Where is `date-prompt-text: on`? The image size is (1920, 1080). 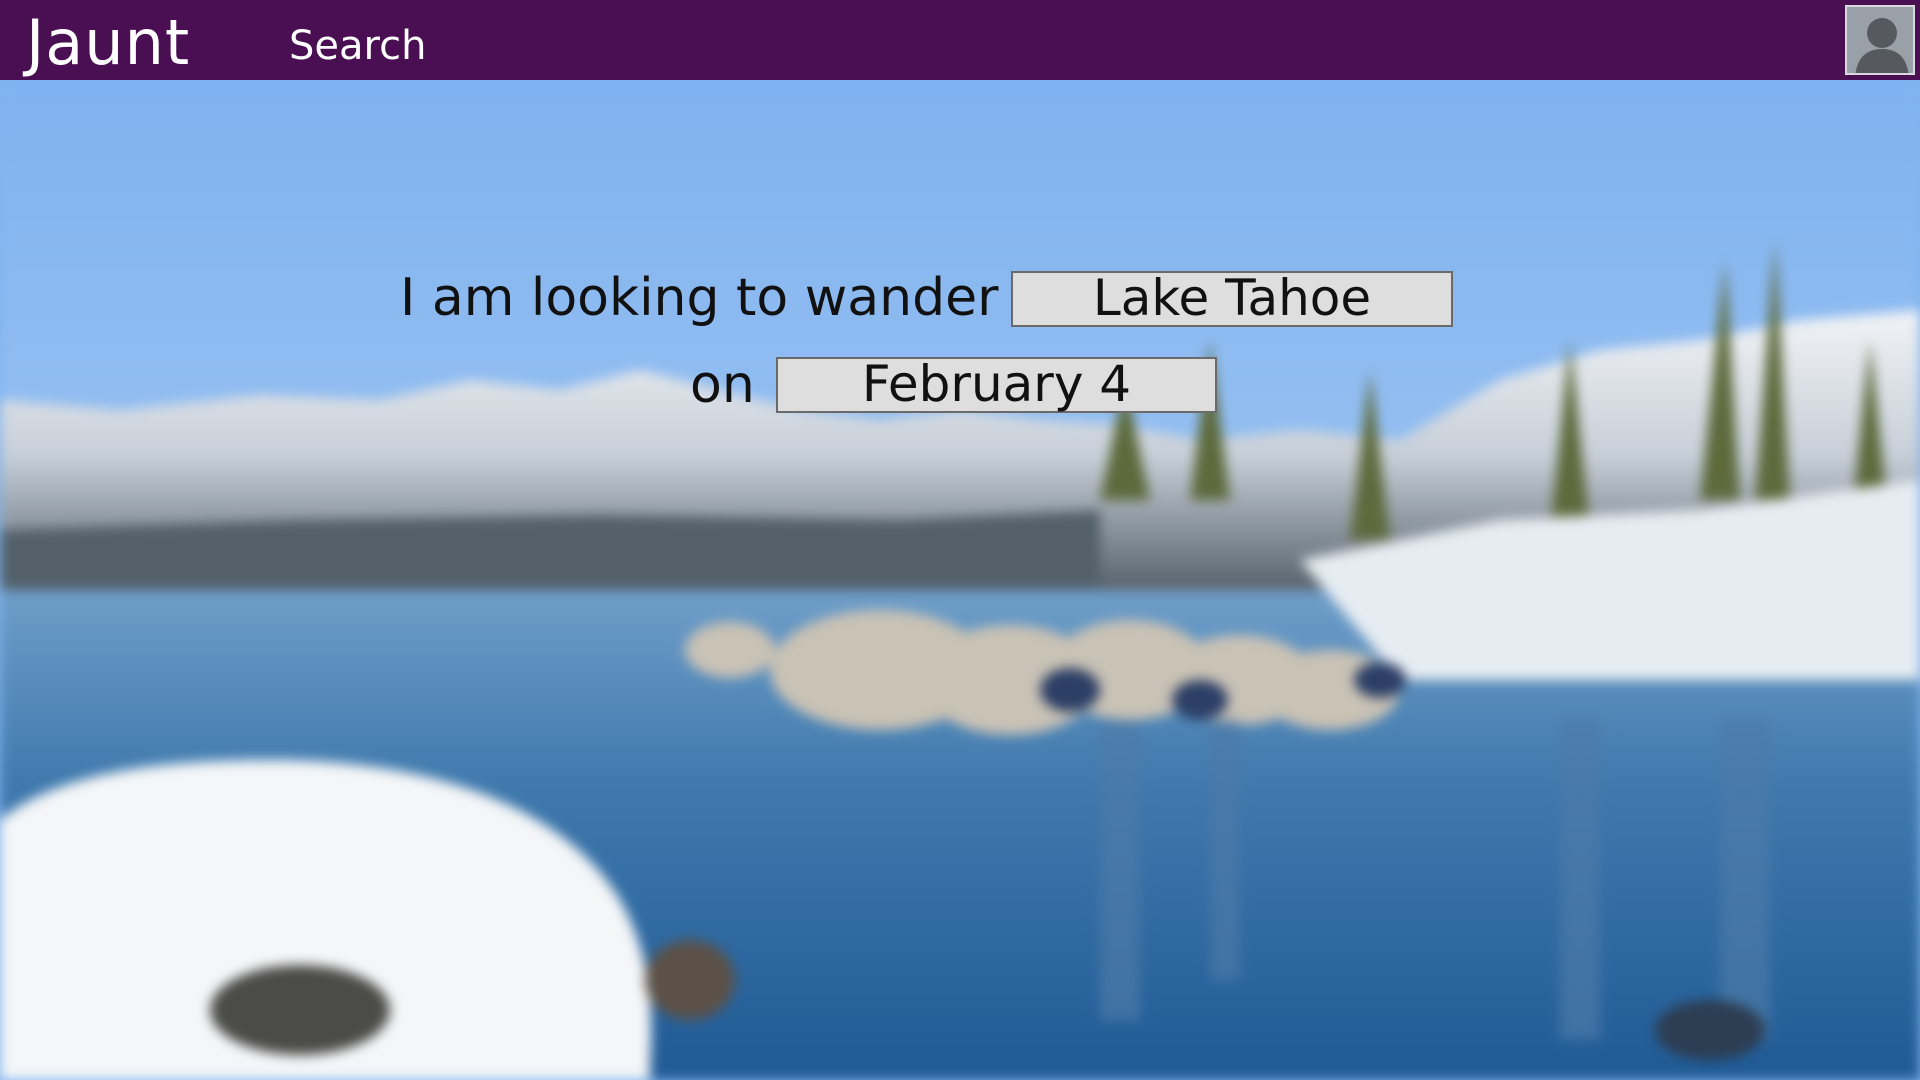 date-prompt-text: on is located at coordinates (722, 385).